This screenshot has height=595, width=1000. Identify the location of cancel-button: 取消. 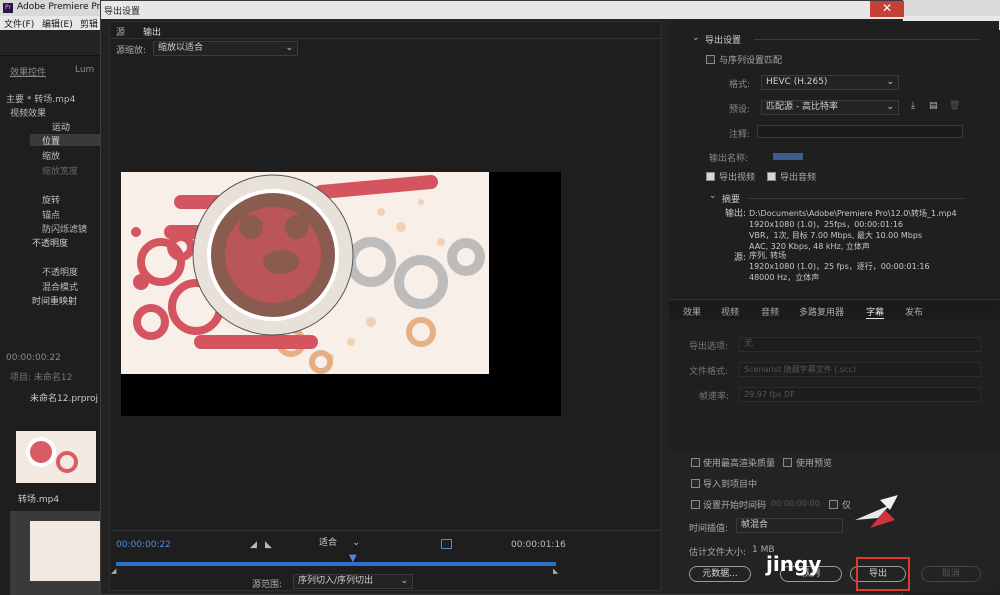
(951, 574).